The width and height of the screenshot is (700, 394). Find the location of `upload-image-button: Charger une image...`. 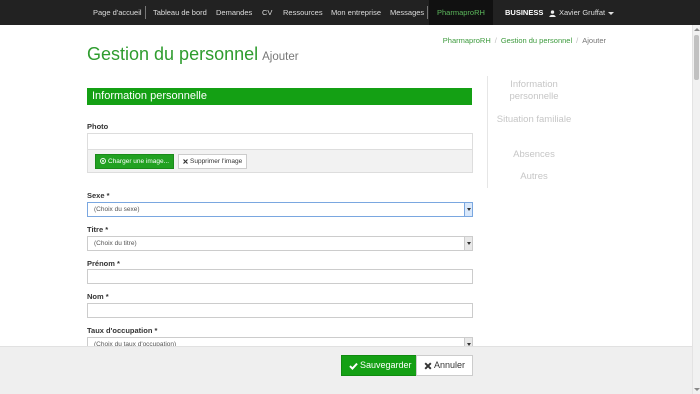

upload-image-button: Charger une image... is located at coordinates (135, 161).